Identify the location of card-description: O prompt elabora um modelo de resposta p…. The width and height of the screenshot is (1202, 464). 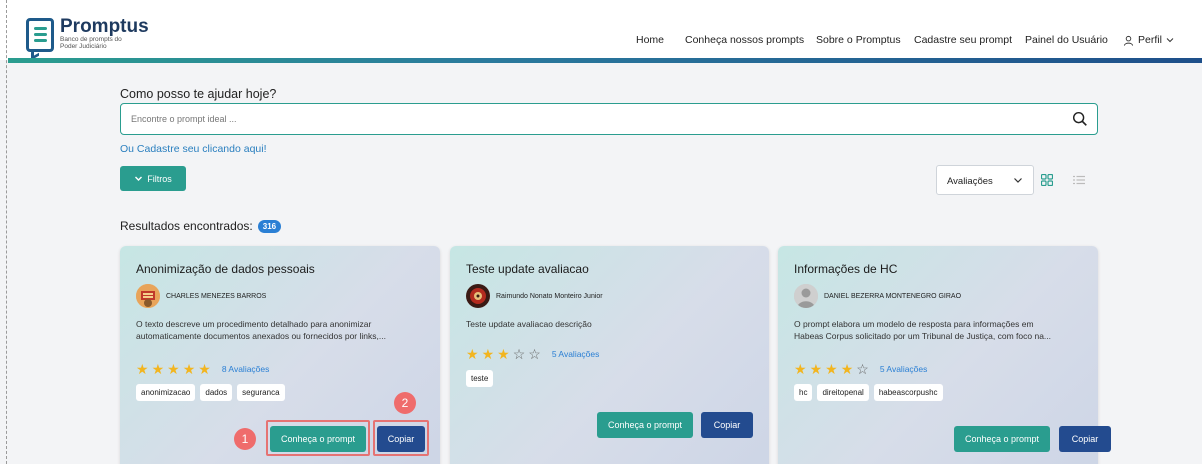
(923, 330).